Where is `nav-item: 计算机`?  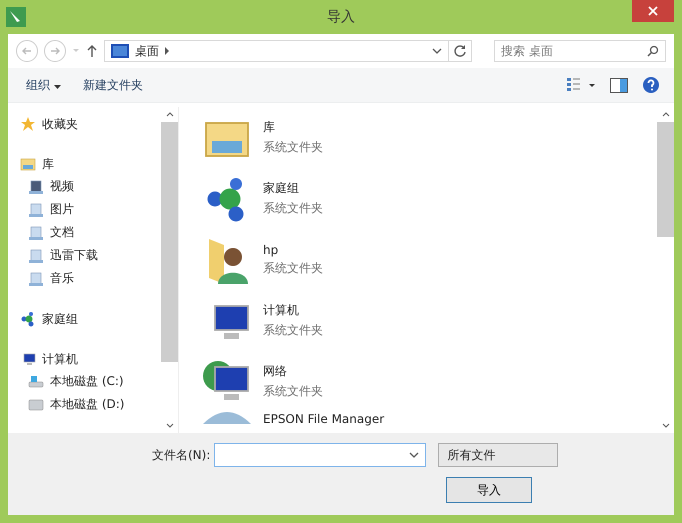 nav-item: 计算机 is located at coordinates (90, 359).